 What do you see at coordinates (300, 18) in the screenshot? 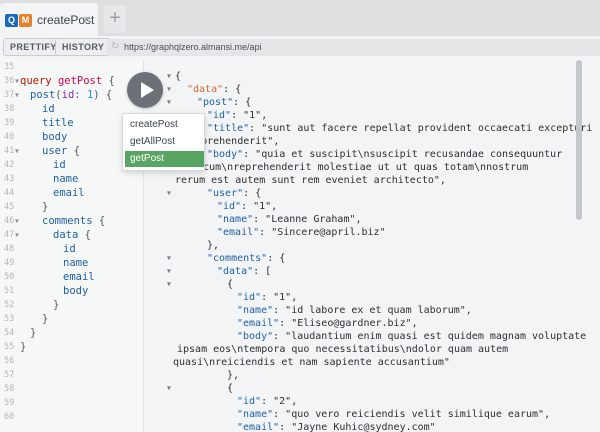
I see `tab-bar: Q M createPost × +` at bounding box center [300, 18].